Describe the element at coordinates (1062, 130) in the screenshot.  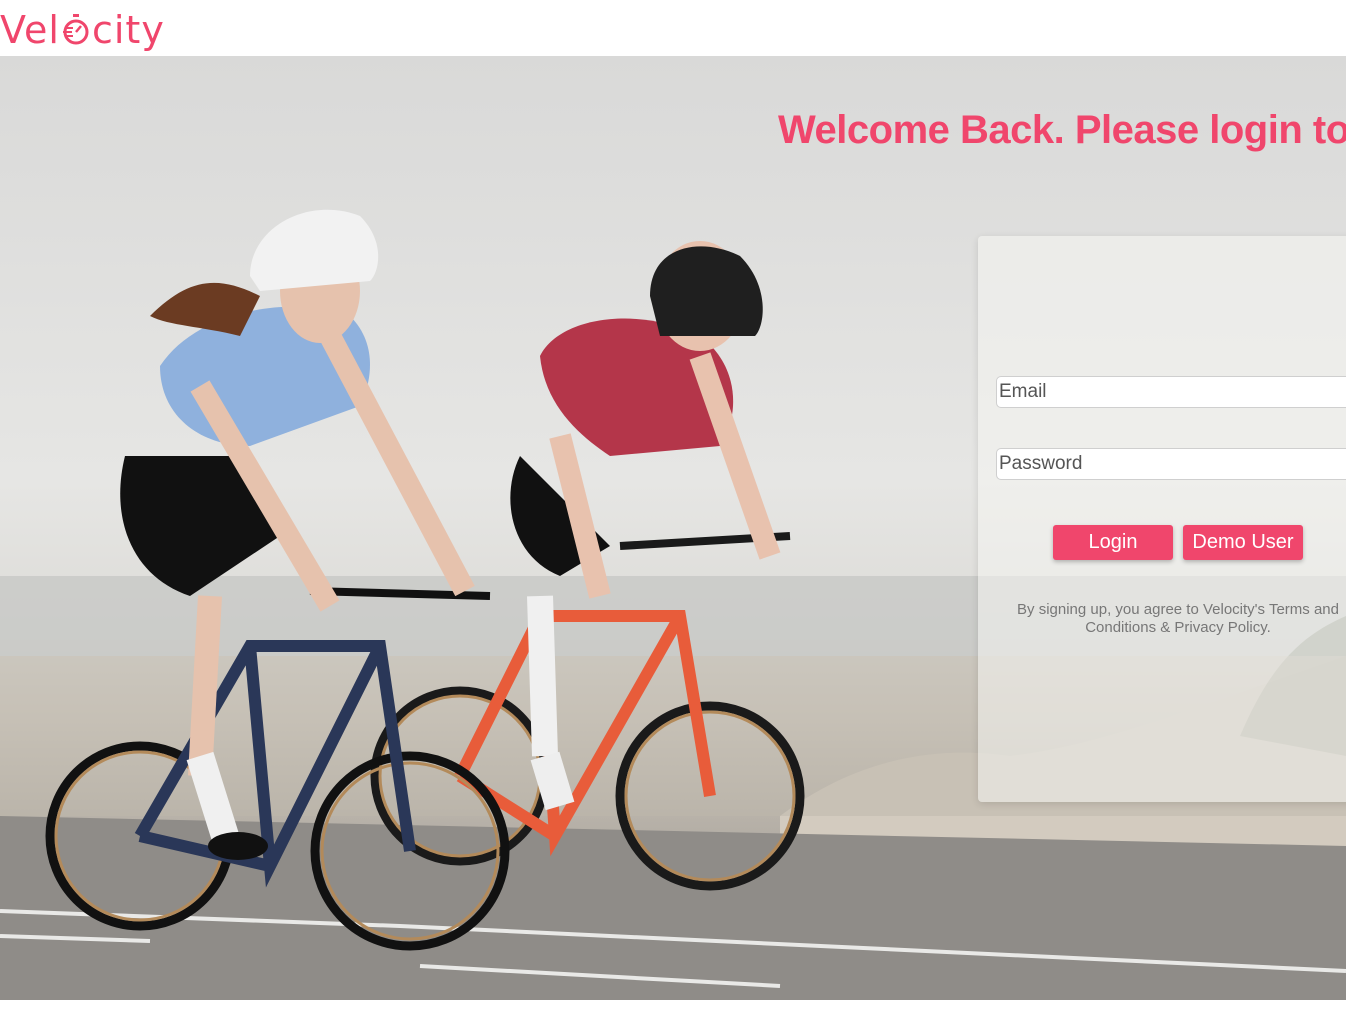
I see `welcome-headline: Welcome Back. Please login to y` at that location.